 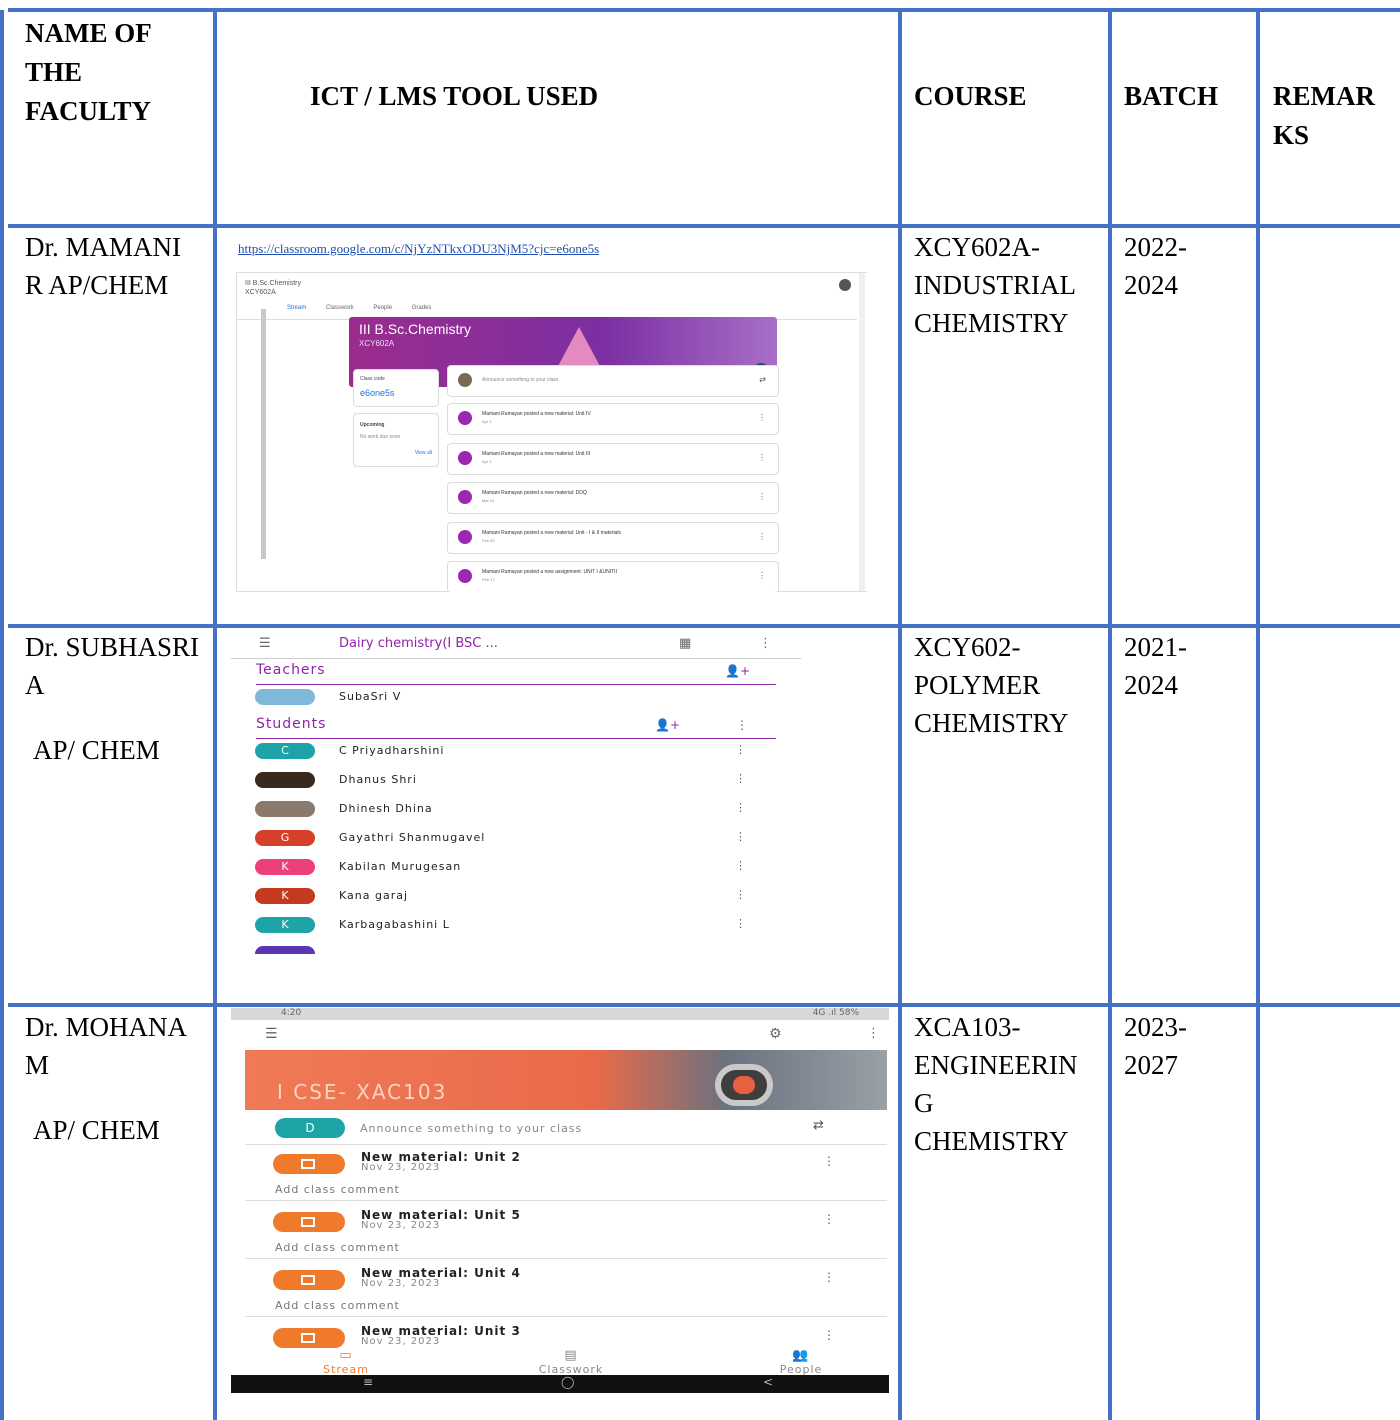 I want to click on list-item: Dhanus Shri ⋮, so click(x=515, y=781).